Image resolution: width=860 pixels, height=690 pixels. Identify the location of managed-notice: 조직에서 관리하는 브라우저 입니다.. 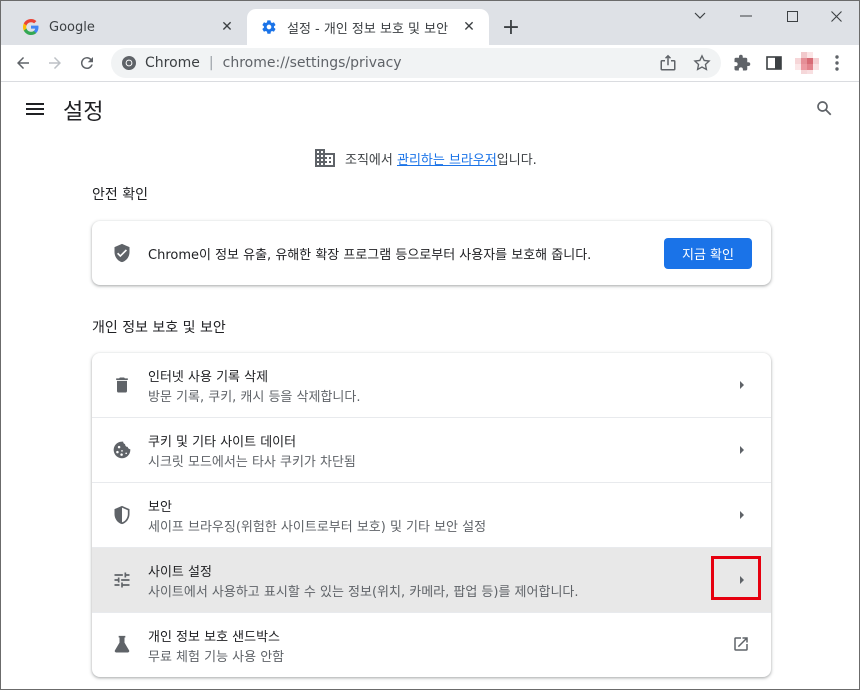
(426, 158).